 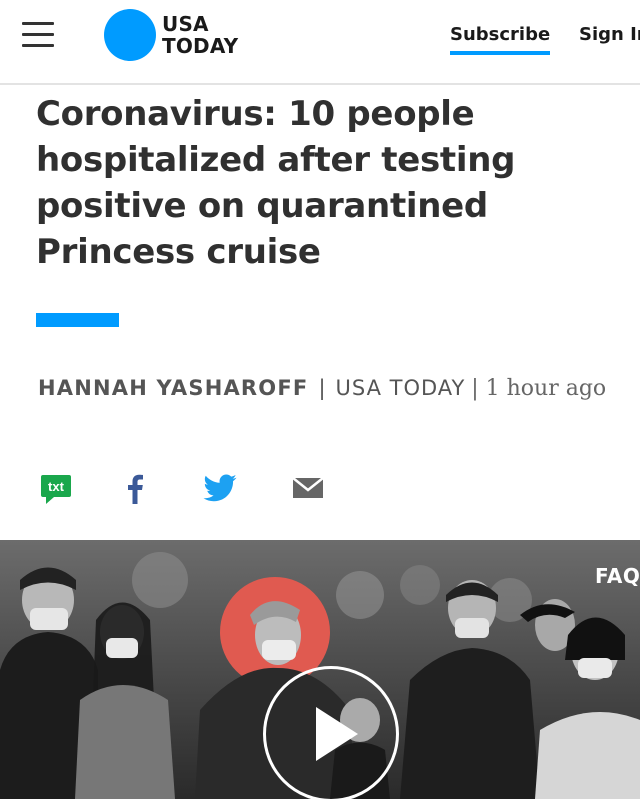 What do you see at coordinates (400, 388) in the screenshot?
I see `source-name: USA TODAY` at bounding box center [400, 388].